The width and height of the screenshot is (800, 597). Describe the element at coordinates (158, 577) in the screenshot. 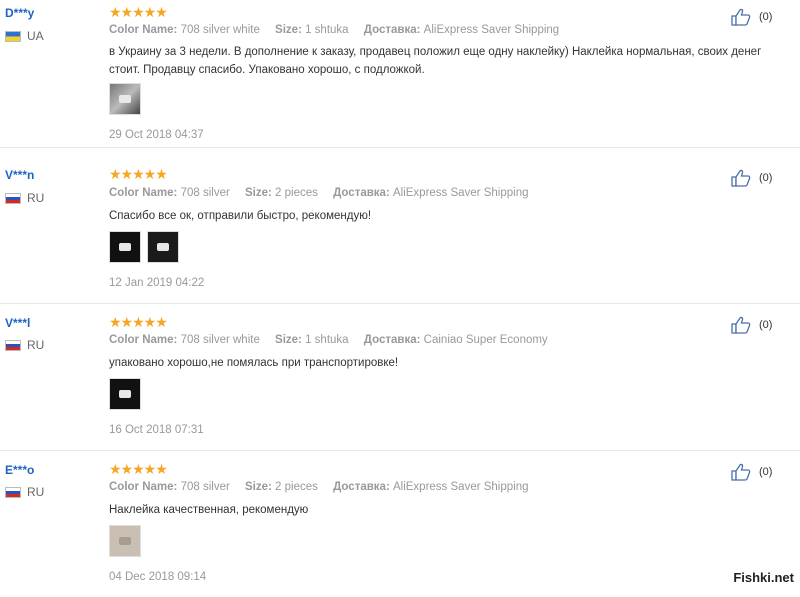

I see `review-date: 04 Dec 2018 09:14` at that location.